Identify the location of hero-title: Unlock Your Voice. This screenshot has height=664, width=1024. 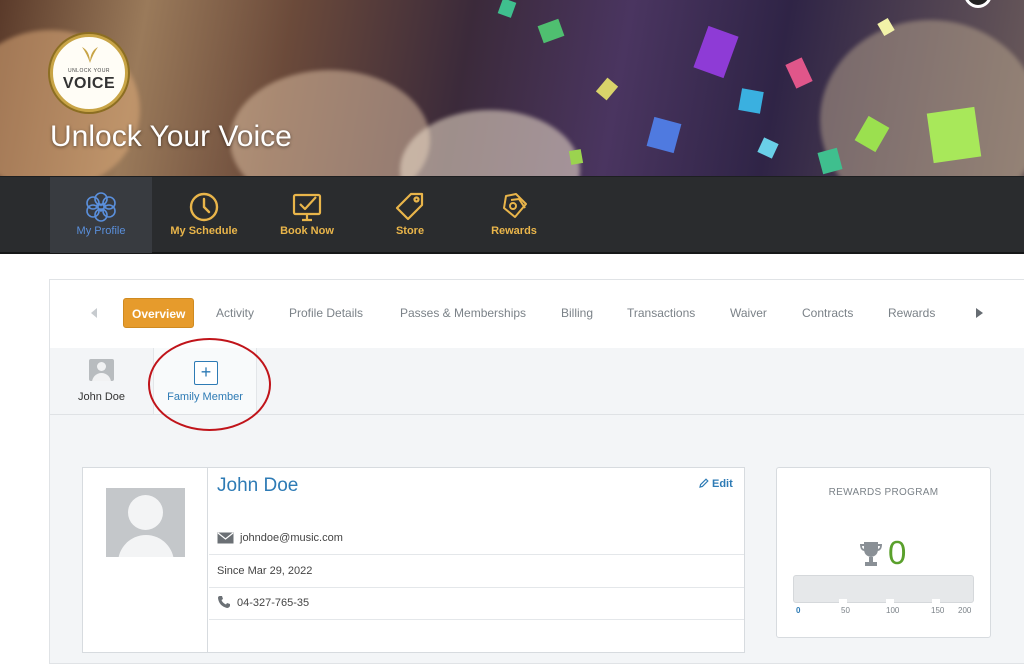
(171, 136).